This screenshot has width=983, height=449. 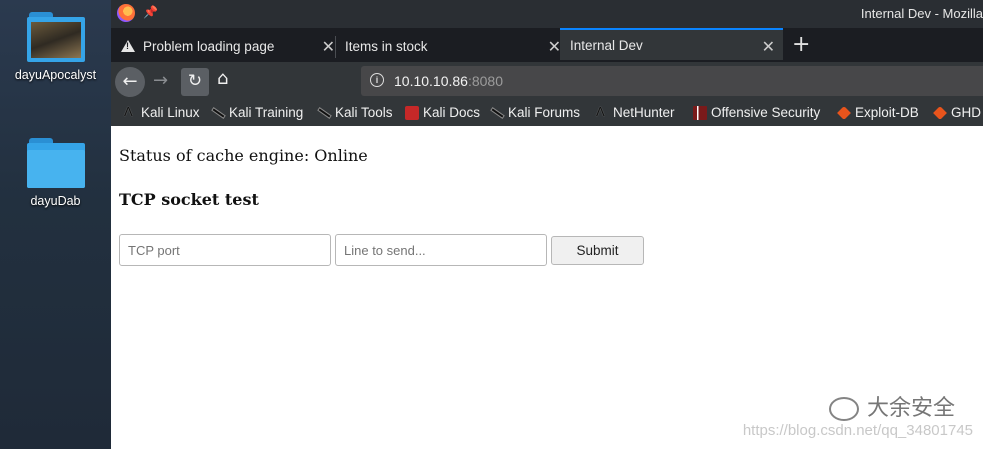 I want to click on kali-docs-icon, so click(x=412, y=112).